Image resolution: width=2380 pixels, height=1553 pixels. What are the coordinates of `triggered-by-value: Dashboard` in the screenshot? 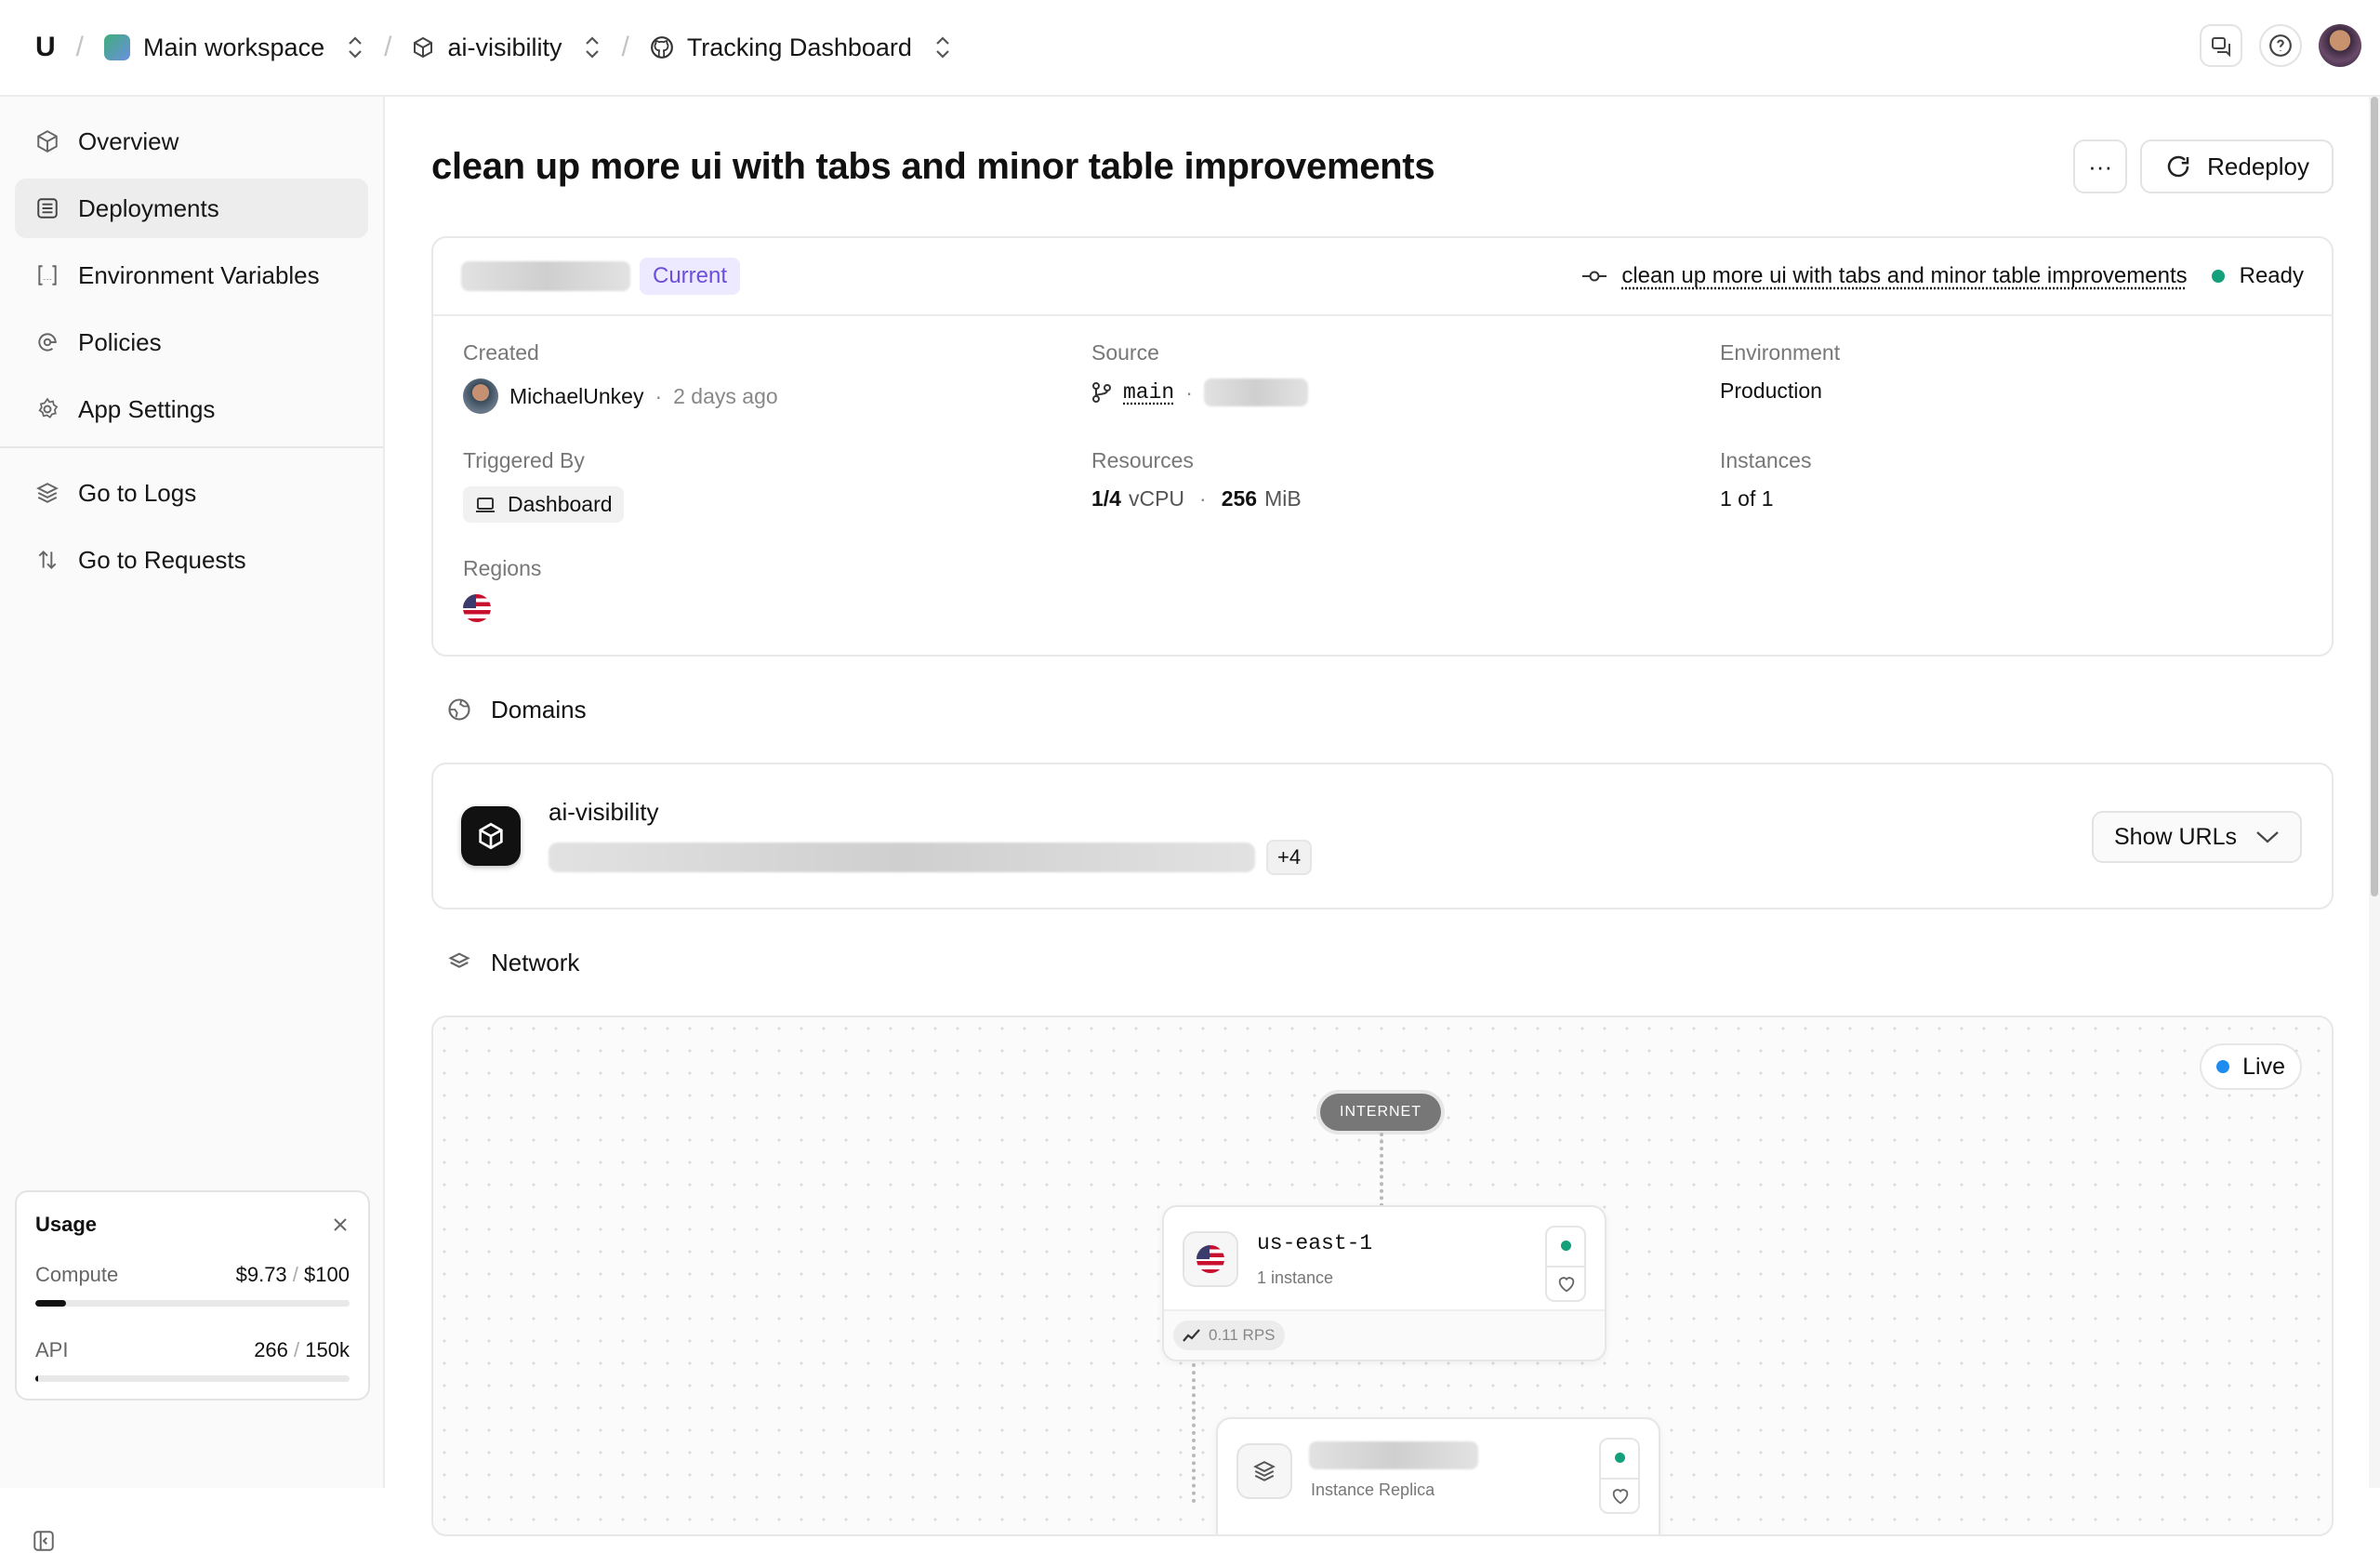 It's located at (560, 504).